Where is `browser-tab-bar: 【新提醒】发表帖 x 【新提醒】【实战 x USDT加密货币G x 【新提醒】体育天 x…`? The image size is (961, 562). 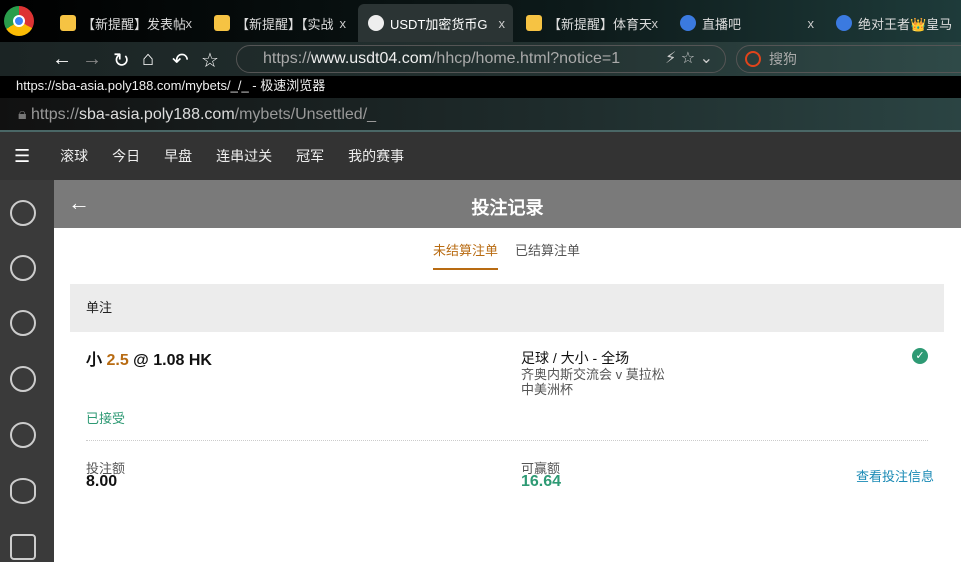
browser-tab-bar: 【新提醒】发表帖 x 【新提醒】【实战 x USDT加密货币G x 【新提醒】体育天 x… is located at coordinates (480, 21).